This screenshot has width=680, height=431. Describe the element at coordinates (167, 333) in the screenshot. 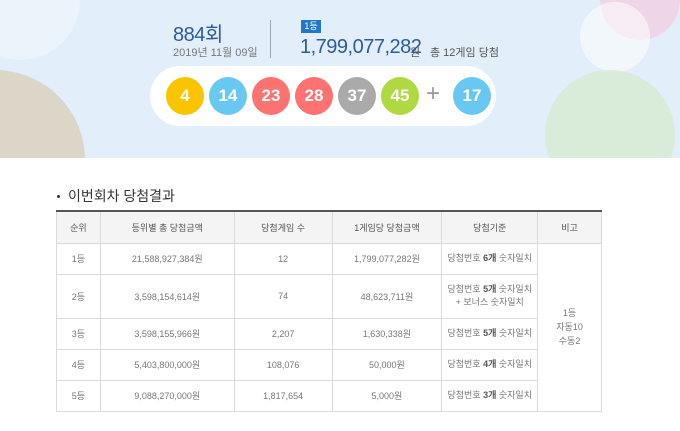

I see `total-prize-cell: 3,598,155,966원` at that location.